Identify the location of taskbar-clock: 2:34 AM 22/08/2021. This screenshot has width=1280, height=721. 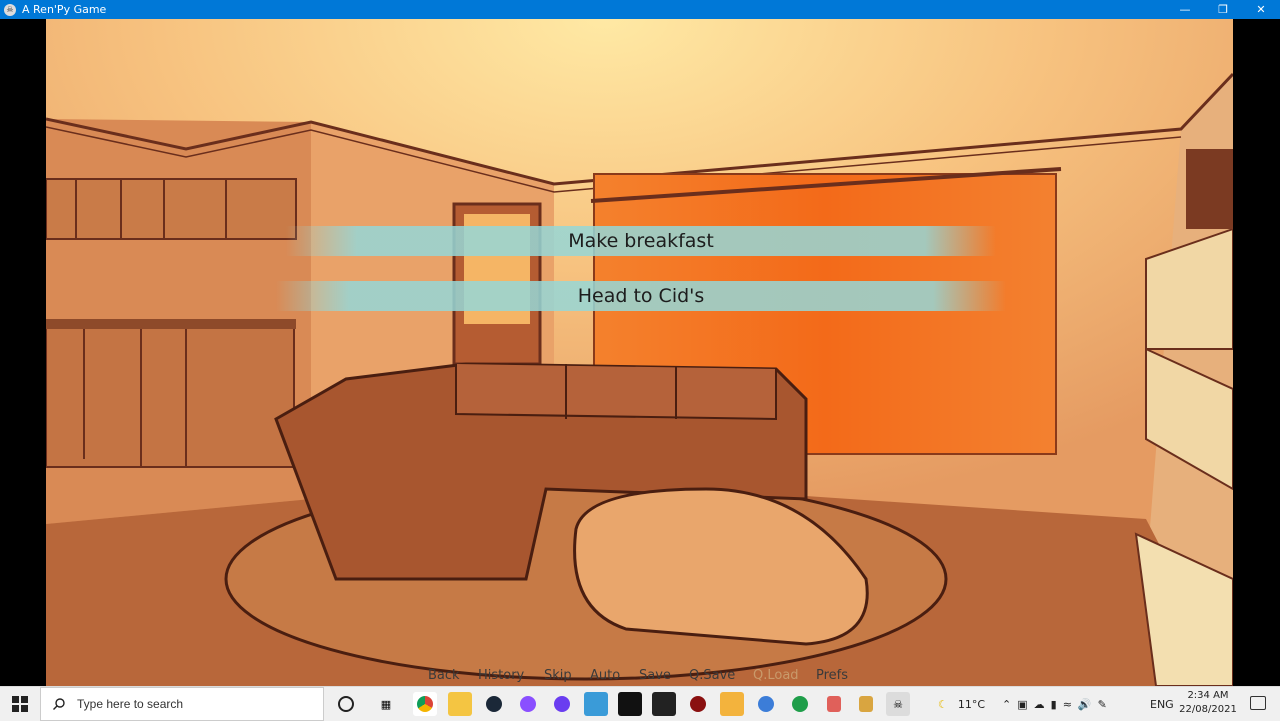
(1208, 703).